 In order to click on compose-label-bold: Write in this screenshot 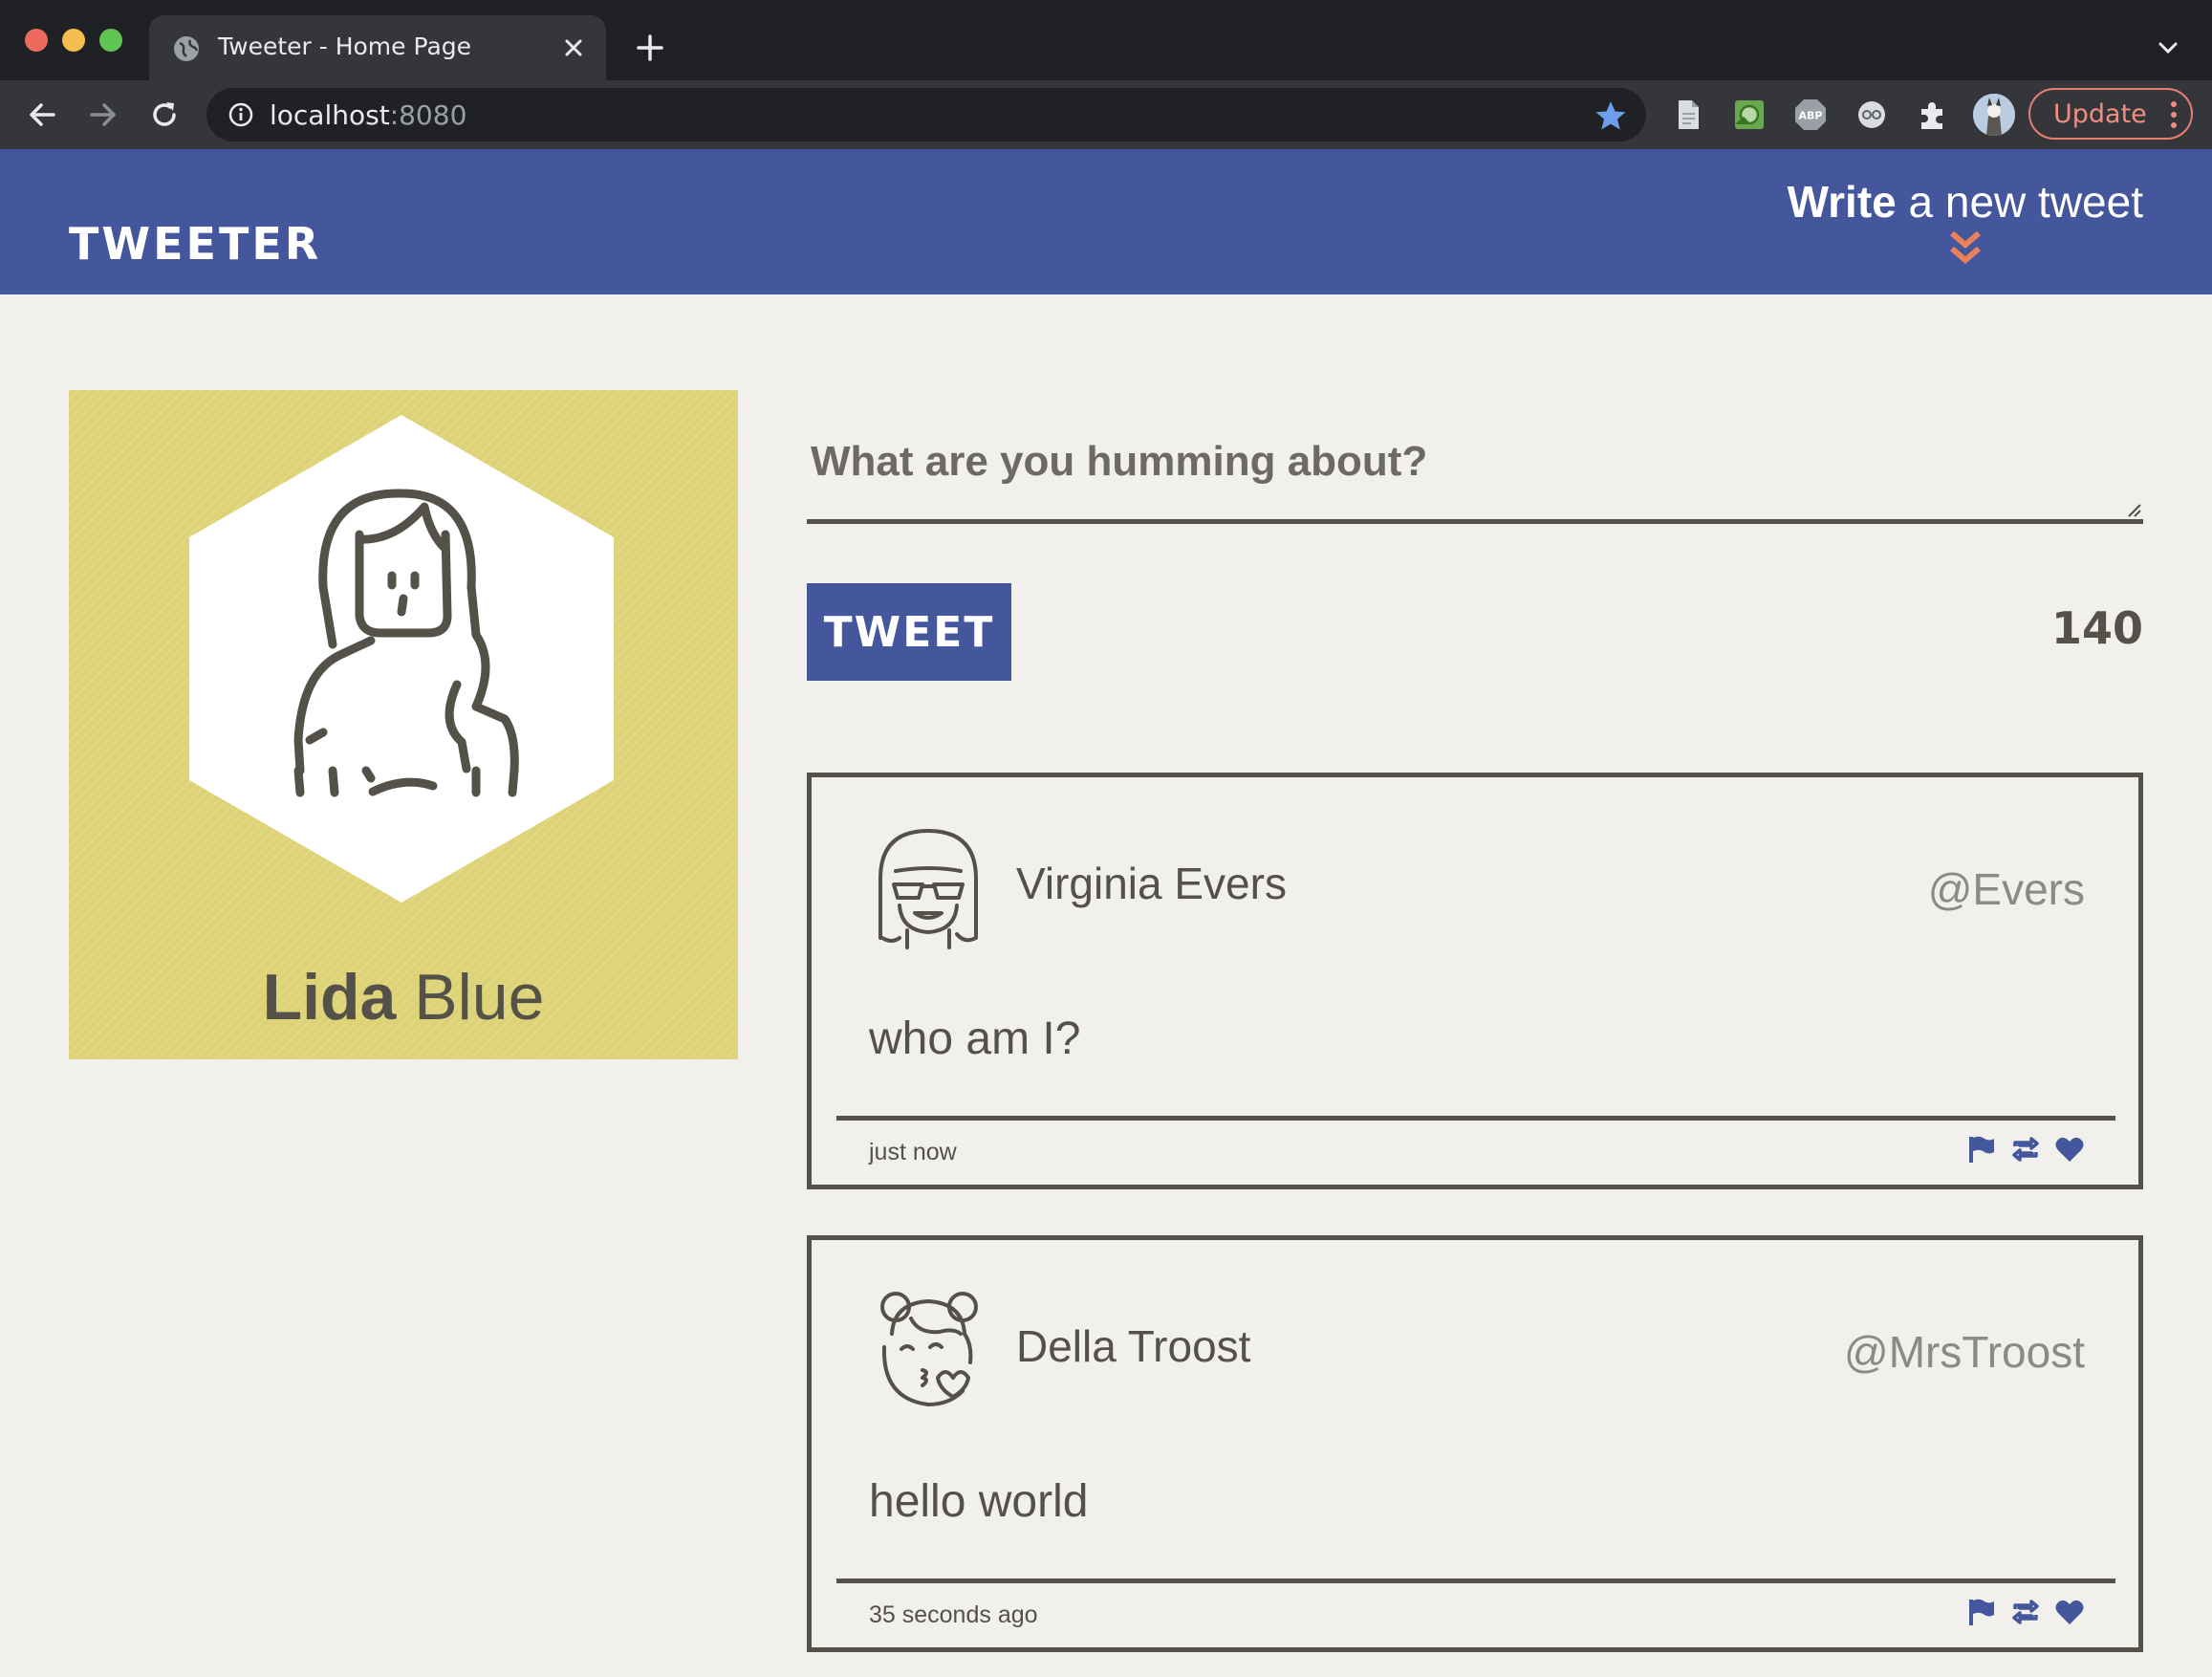, I will do `click(1842, 202)`.